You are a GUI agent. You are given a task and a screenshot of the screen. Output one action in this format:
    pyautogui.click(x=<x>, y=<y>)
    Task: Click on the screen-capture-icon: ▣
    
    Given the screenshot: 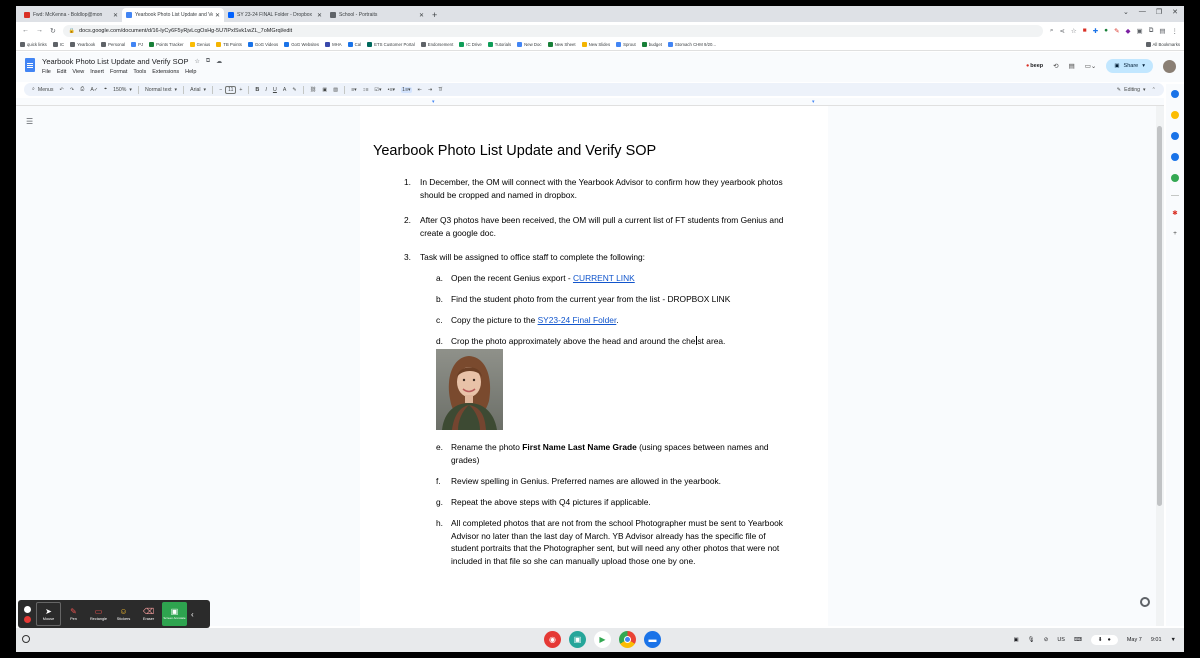 What is the action you would take?
    pyautogui.click(x=1016, y=640)
    